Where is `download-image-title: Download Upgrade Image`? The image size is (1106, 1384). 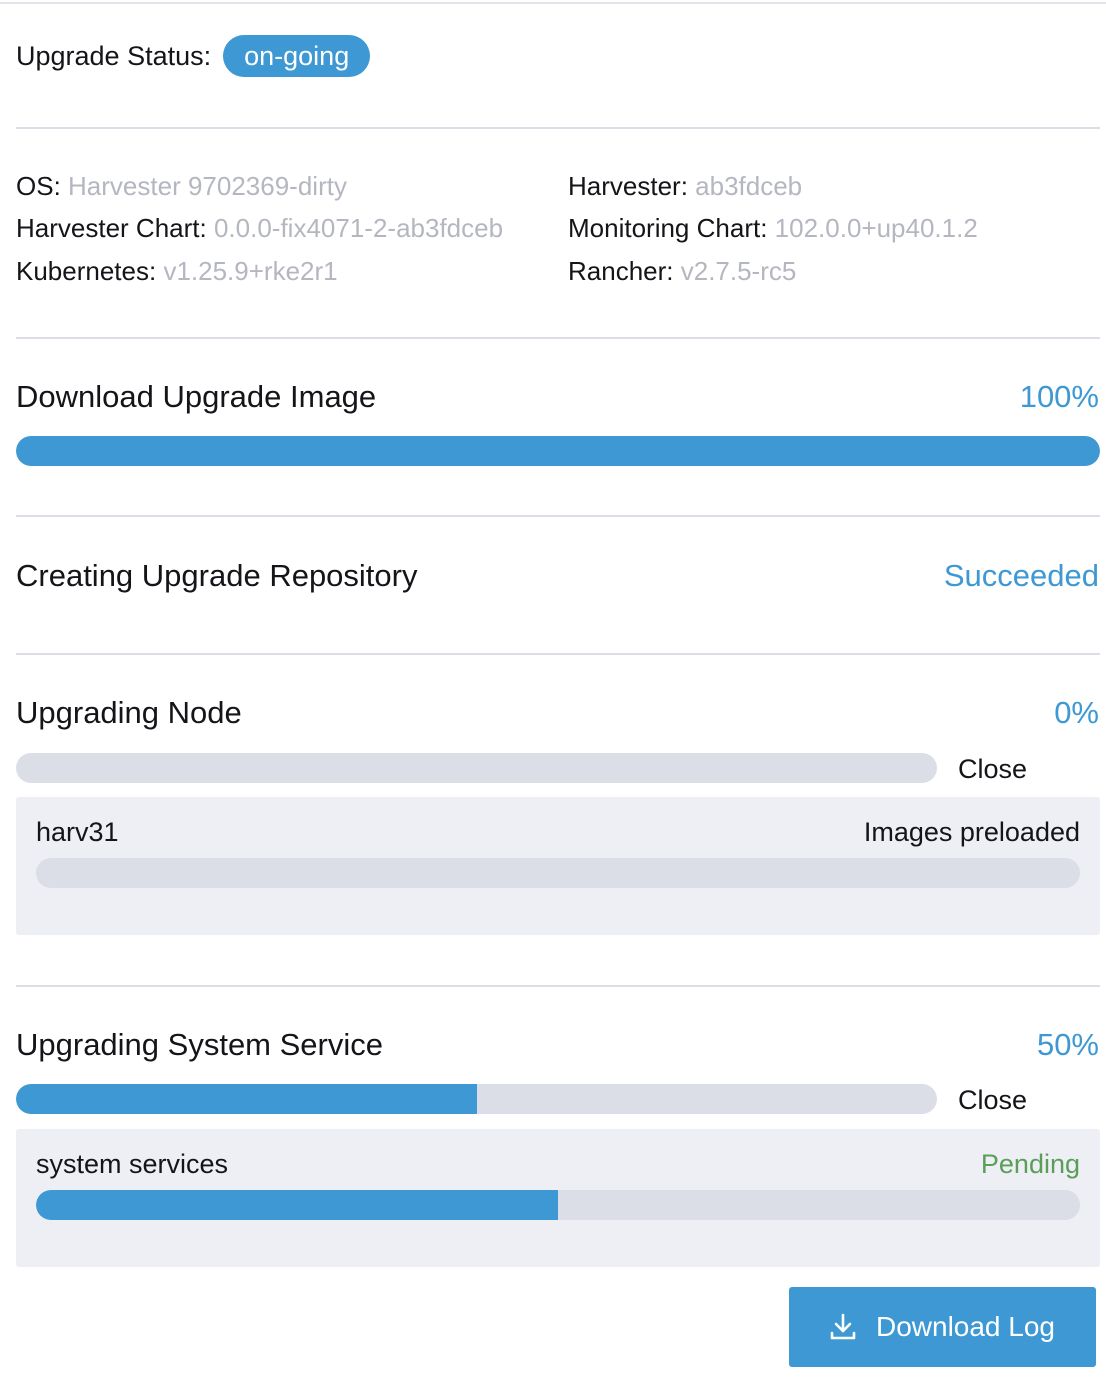
download-image-title: Download Upgrade Image is located at coordinates (196, 396).